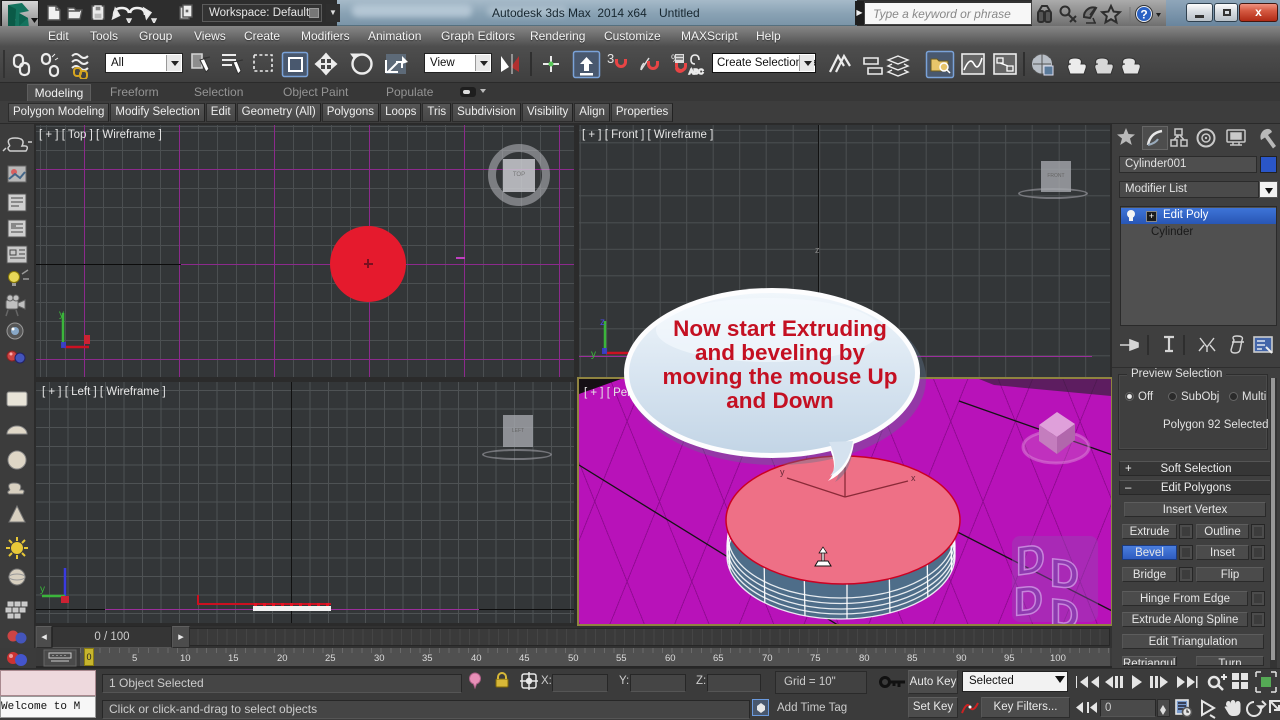 The image size is (1280, 720). Describe the element at coordinates (779, 376) in the screenshot. I see `svg-text: moving the mouse Up` at that location.